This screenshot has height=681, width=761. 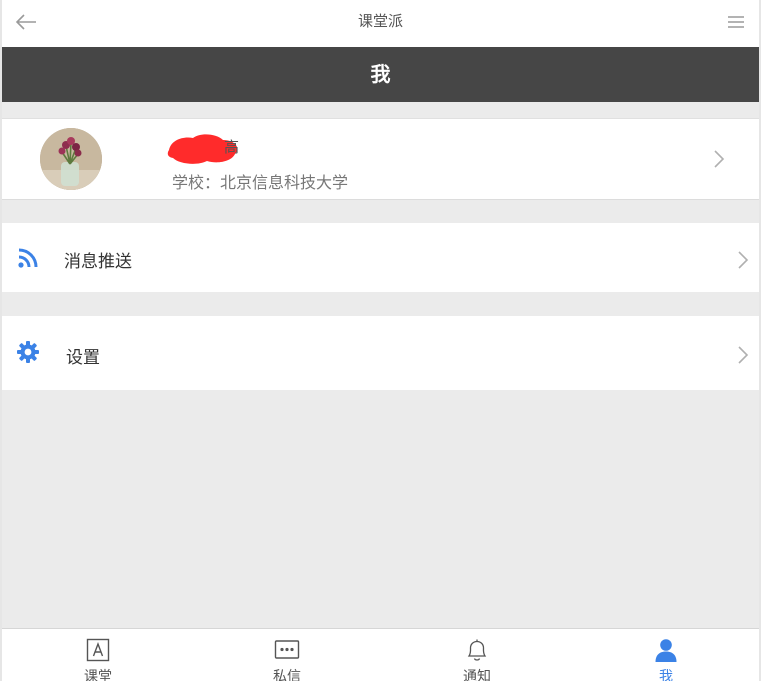 I want to click on page-header: 我, so click(x=380, y=74).